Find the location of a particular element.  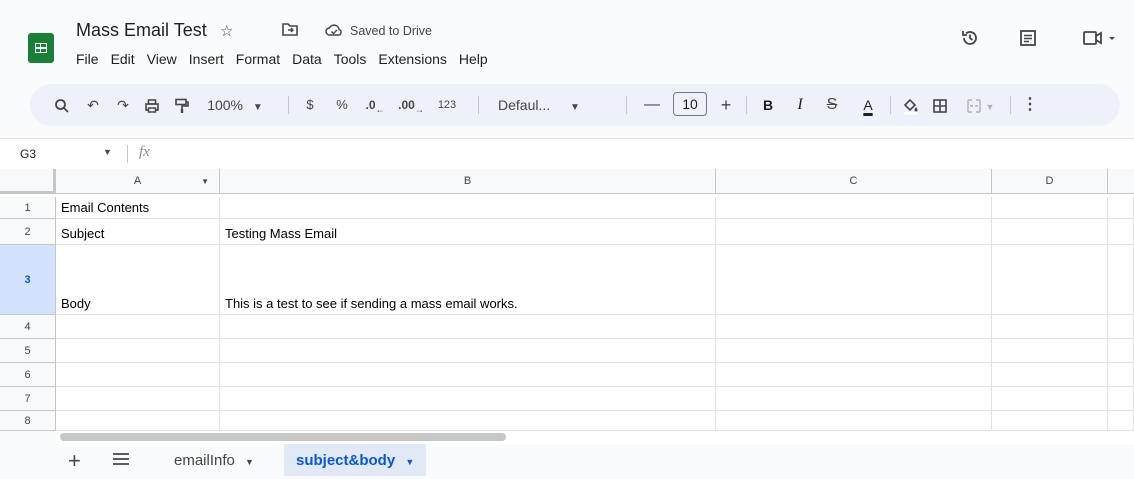

row-header-1: 1 is located at coordinates (28, 208).